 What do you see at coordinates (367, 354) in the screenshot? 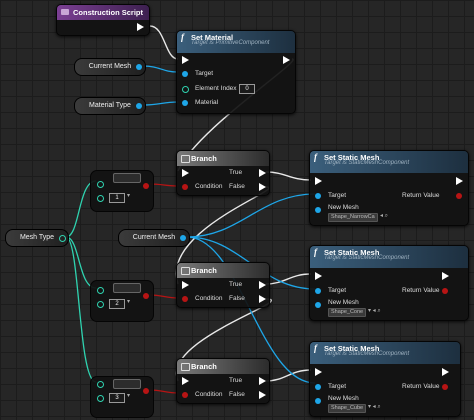
I see `set-static-mesh-subtitle: Target is StaticMeshComponent` at bounding box center [367, 354].